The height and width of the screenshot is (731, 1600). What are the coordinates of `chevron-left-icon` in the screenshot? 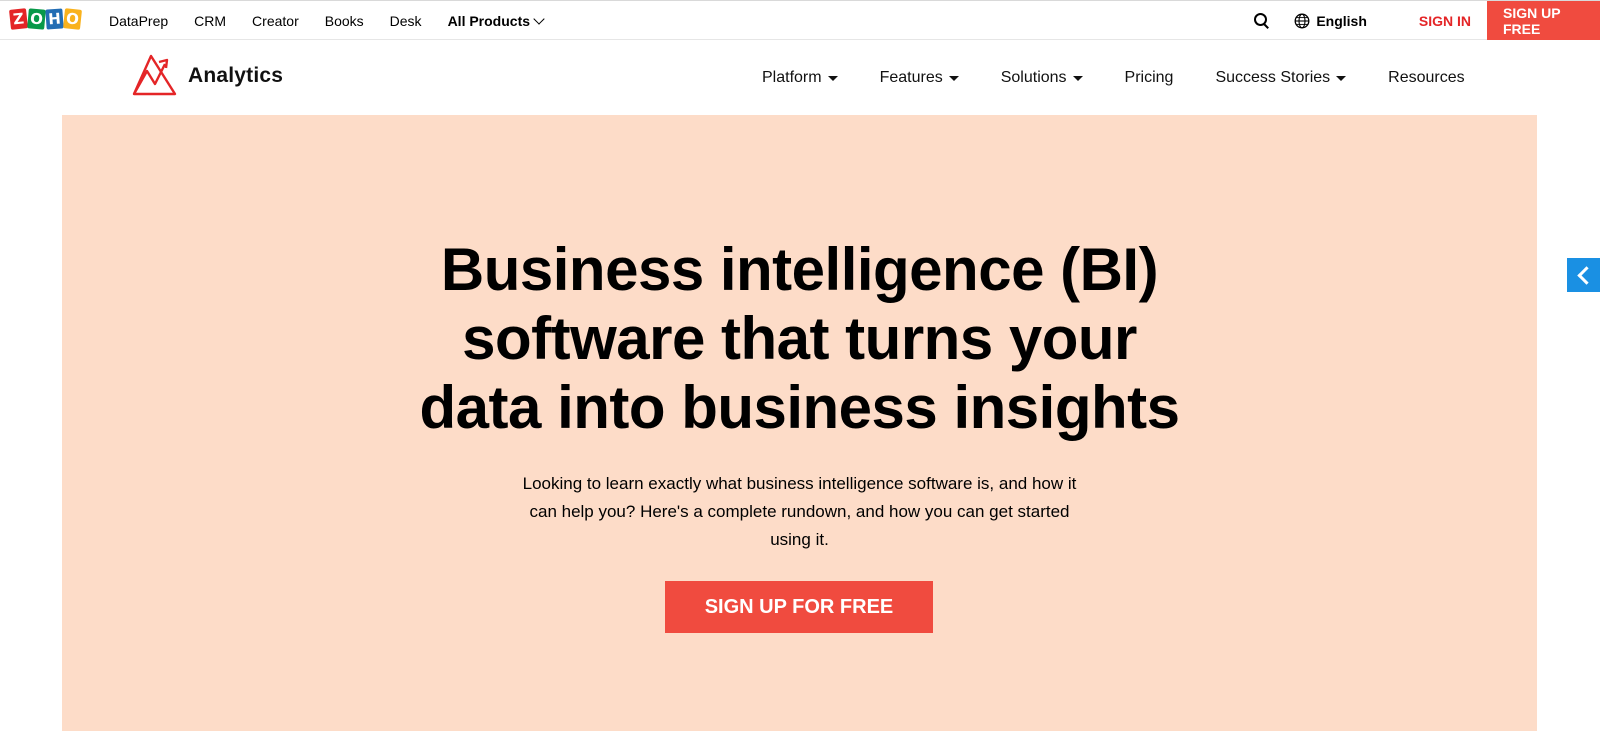 It's located at (1586, 275).